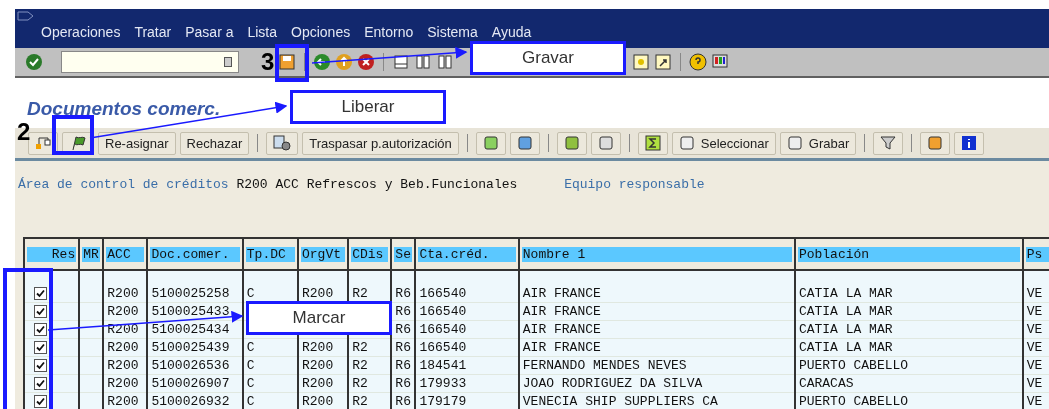 The width and height of the screenshot is (1049, 409). I want to click on cancel-icon, so click(366, 62).